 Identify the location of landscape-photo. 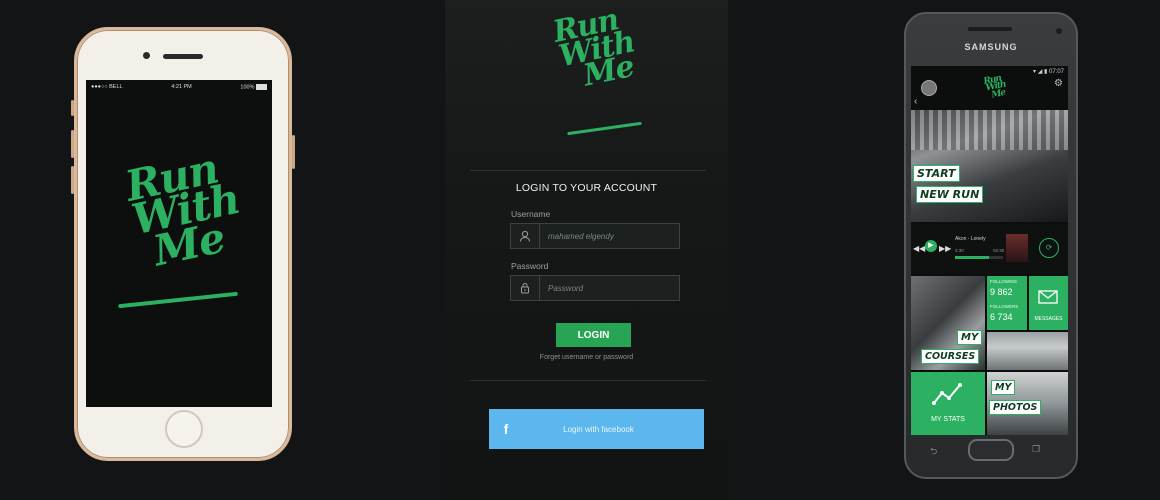
(1027, 351).